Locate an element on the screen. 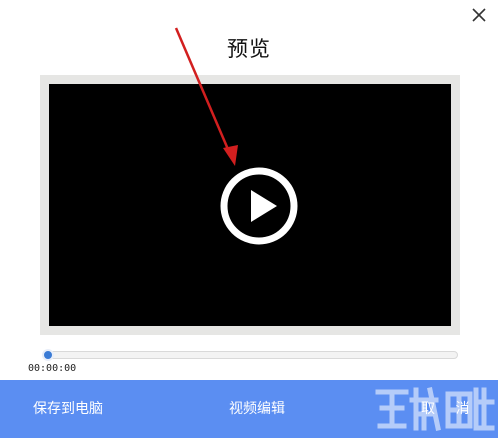 Image resolution: width=498 pixels, height=438 pixels. close-icon is located at coordinates (479, 15).